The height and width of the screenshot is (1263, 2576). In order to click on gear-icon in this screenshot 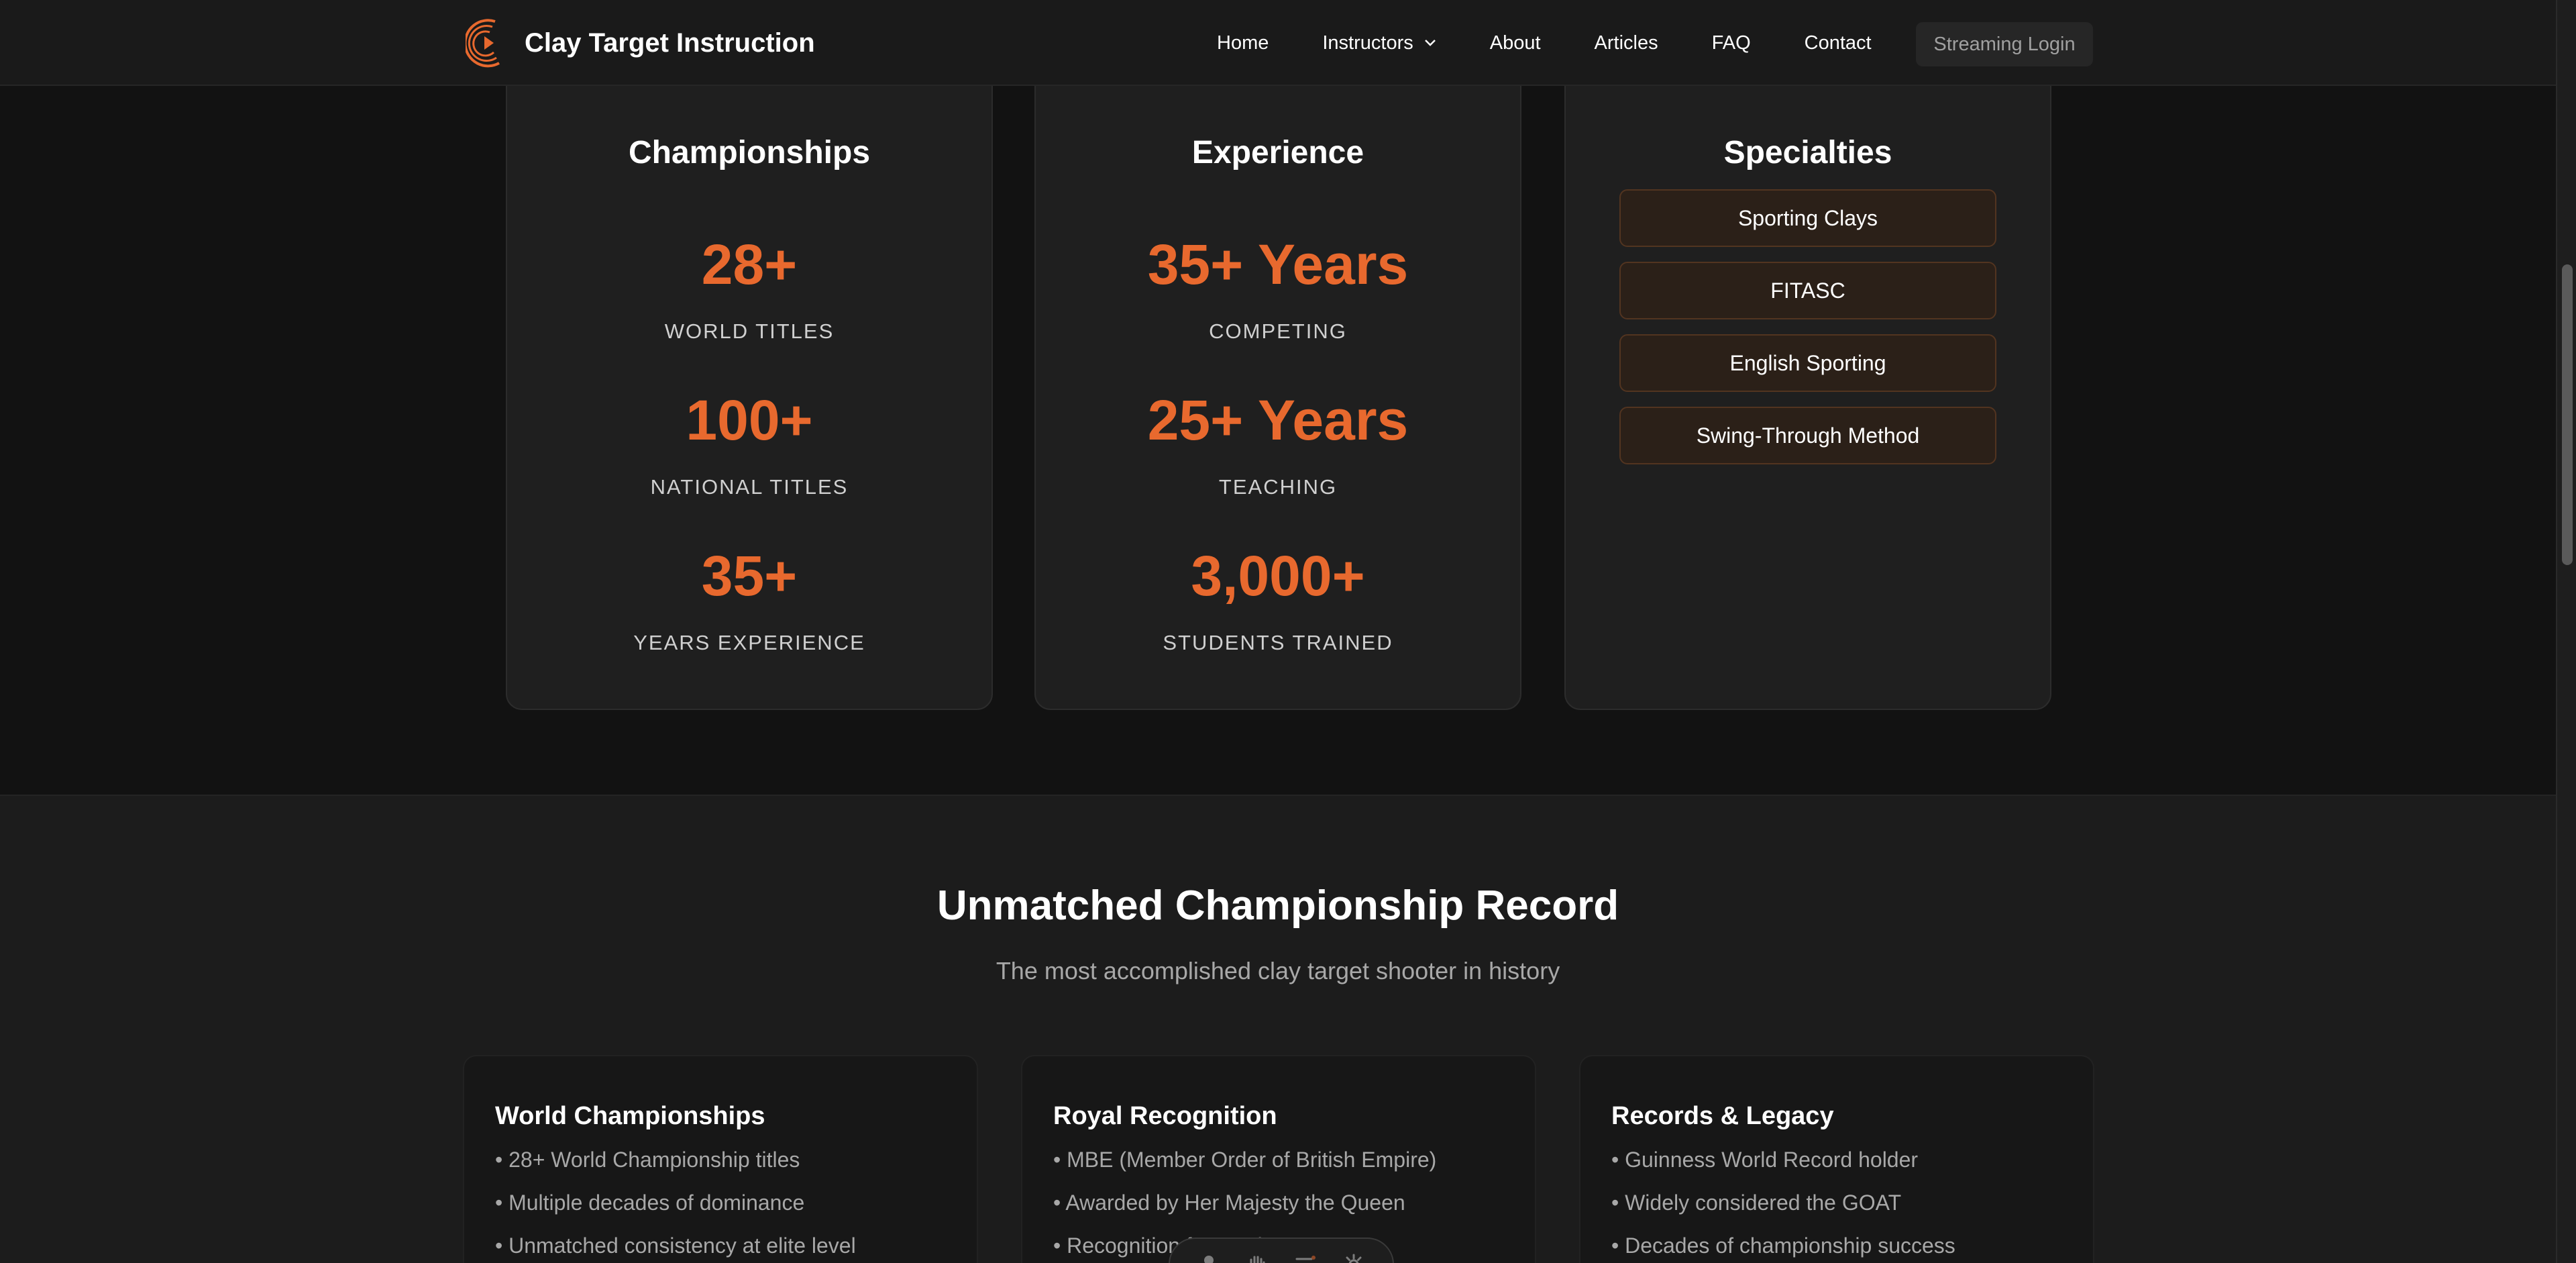, I will do `click(1353, 1258)`.